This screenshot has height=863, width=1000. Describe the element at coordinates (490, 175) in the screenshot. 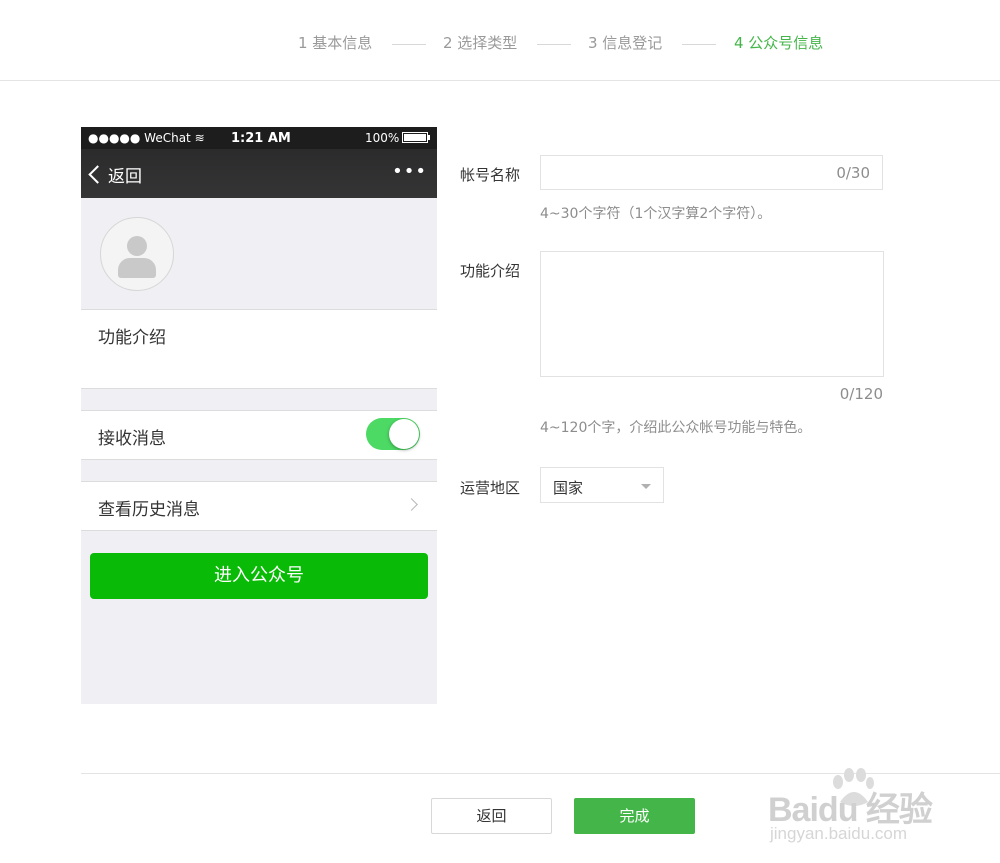

I see `account-name-label: 帐号名称` at that location.